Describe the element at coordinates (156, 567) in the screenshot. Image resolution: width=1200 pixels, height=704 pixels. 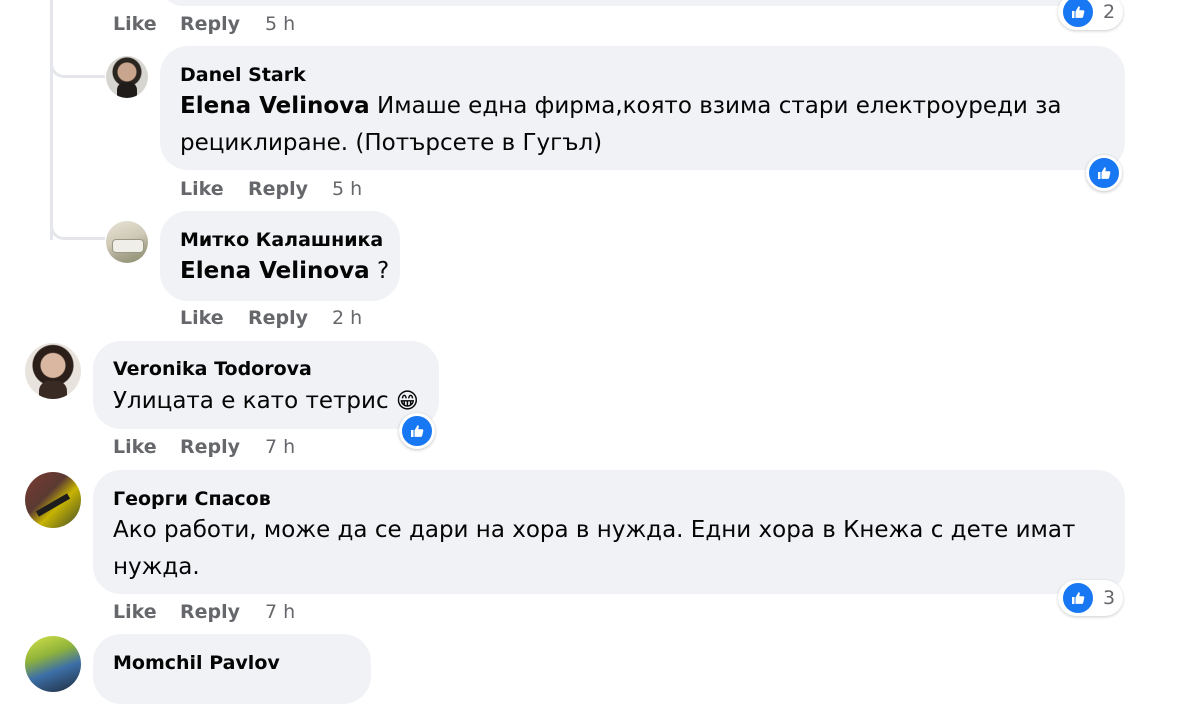
I see `comment-text-line: нужда.` at that location.